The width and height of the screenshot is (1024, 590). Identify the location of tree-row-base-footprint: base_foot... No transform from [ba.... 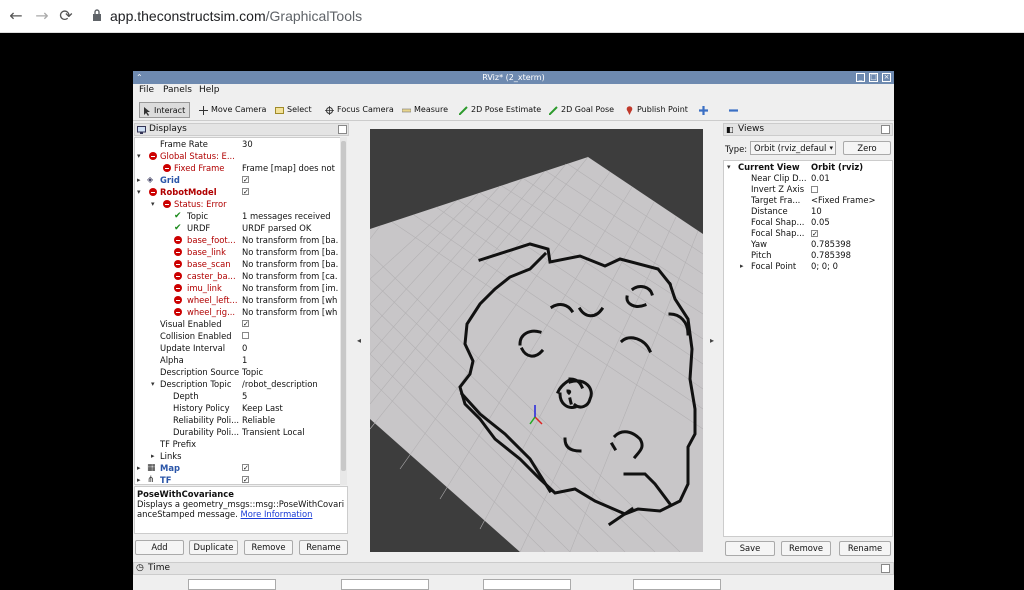
(237, 240).